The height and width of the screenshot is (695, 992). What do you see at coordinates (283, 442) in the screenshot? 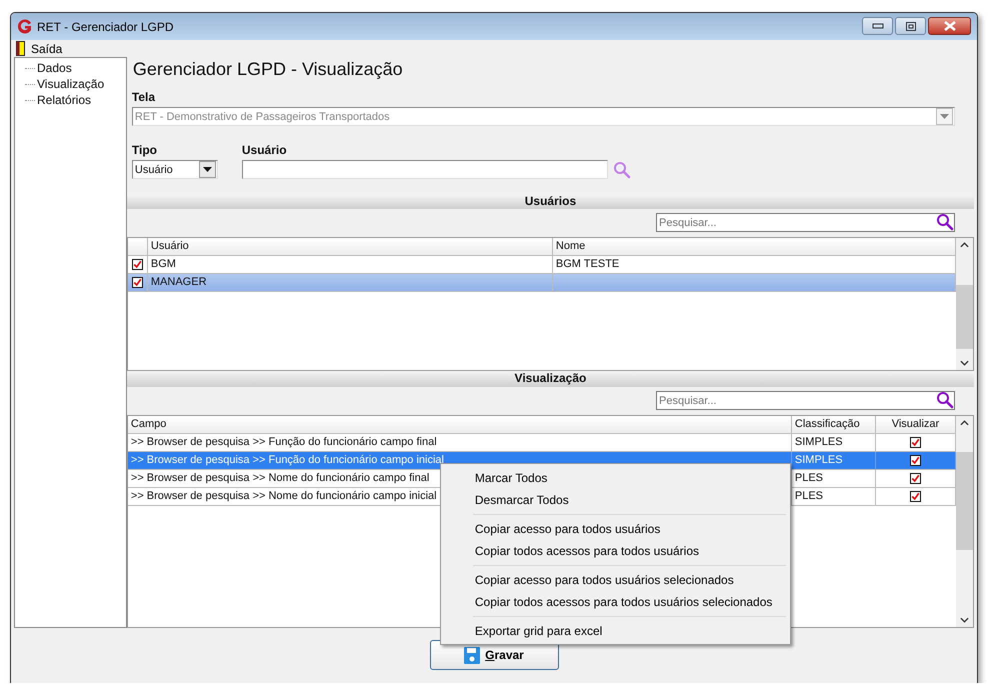
I see `table-cell: >> Browser de pesquisa >> Função do funcionário campo final` at bounding box center [283, 442].